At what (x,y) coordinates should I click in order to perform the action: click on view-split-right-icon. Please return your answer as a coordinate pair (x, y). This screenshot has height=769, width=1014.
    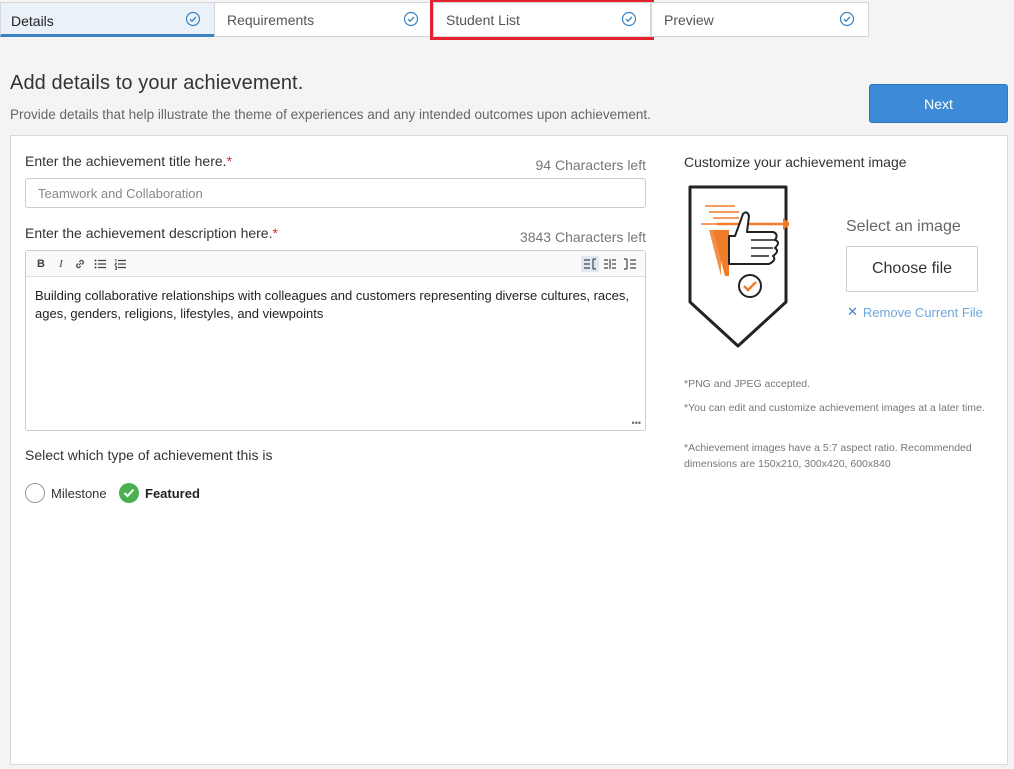
    Looking at the image, I should click on (630, 264).